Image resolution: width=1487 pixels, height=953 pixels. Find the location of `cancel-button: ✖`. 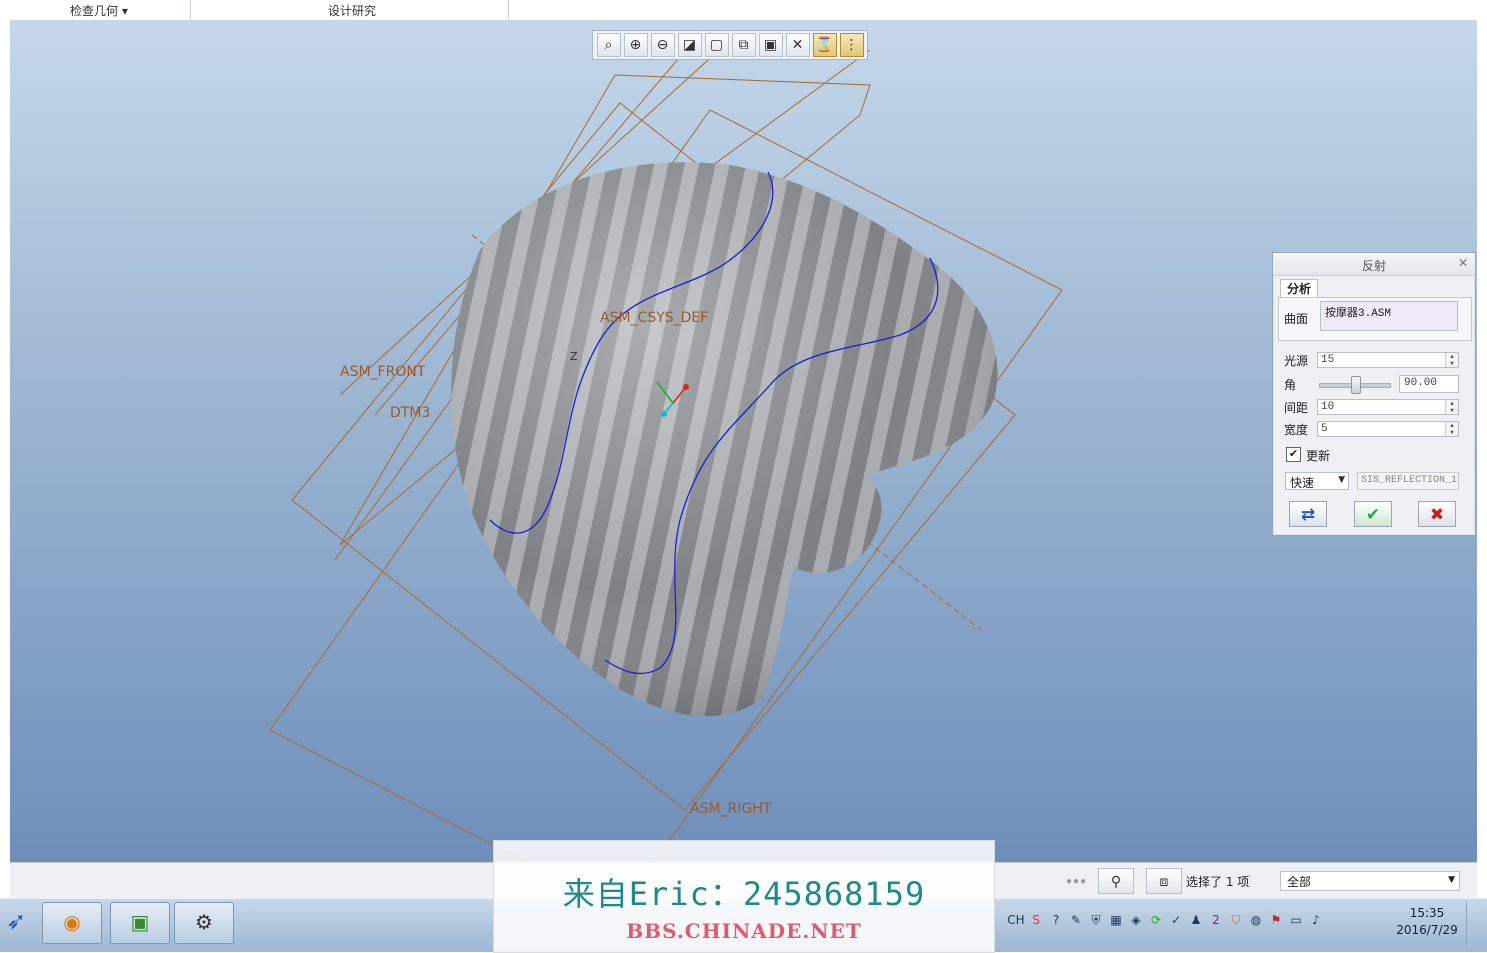

cancel-button: ✖ is located at coordinates (1437, 514).